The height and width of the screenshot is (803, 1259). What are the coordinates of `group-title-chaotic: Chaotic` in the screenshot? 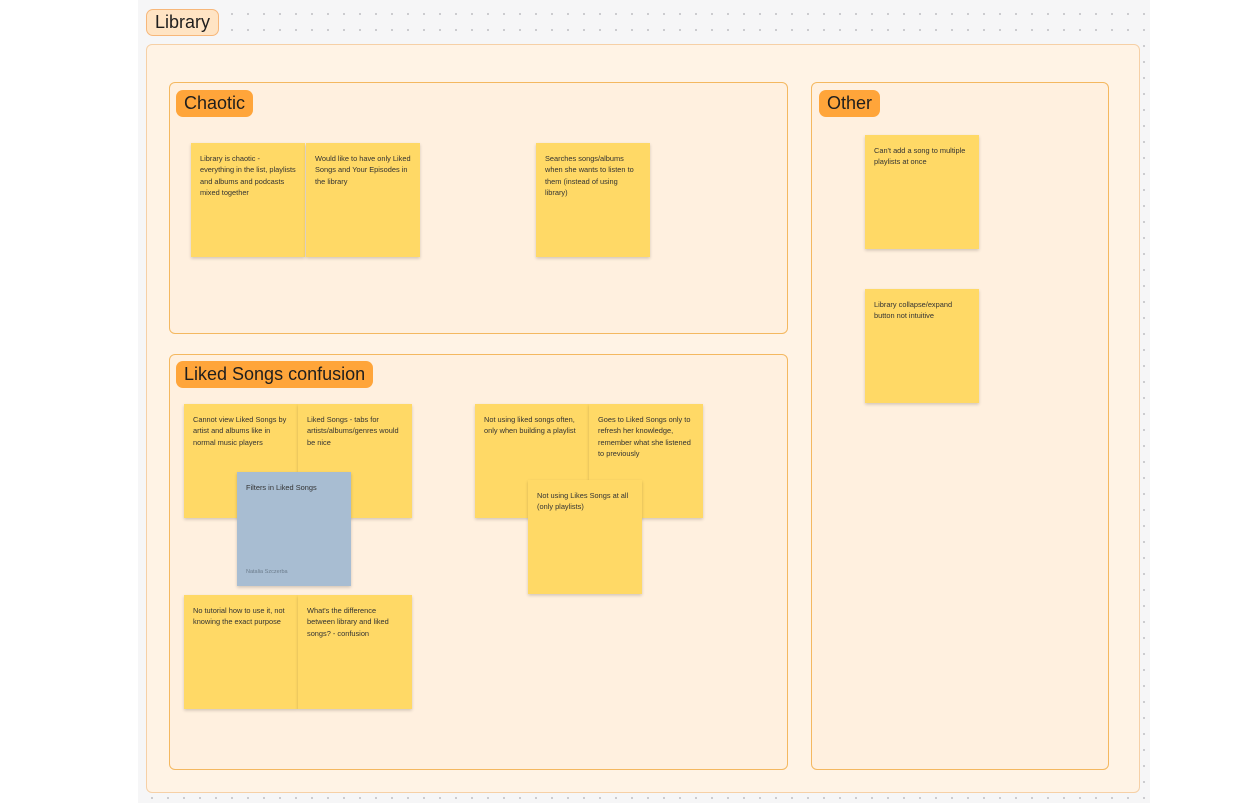 It's located at (215, 103).